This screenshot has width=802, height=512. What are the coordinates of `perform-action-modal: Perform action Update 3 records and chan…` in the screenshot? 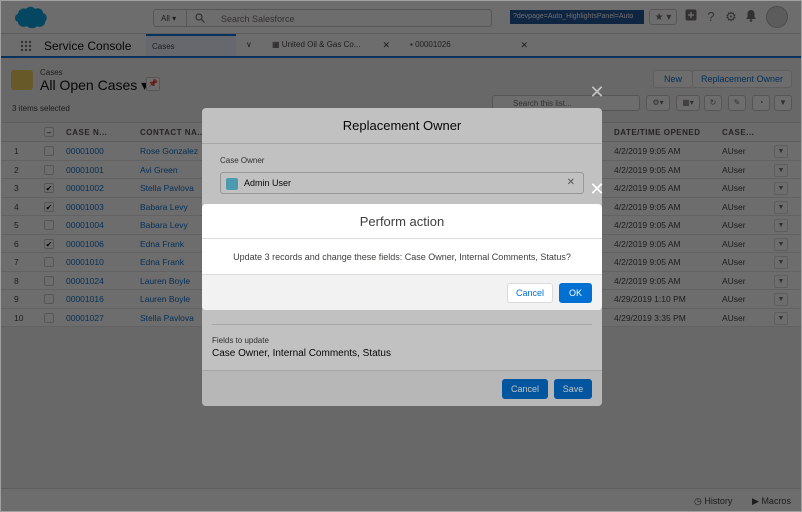 It's located at (402, 257).